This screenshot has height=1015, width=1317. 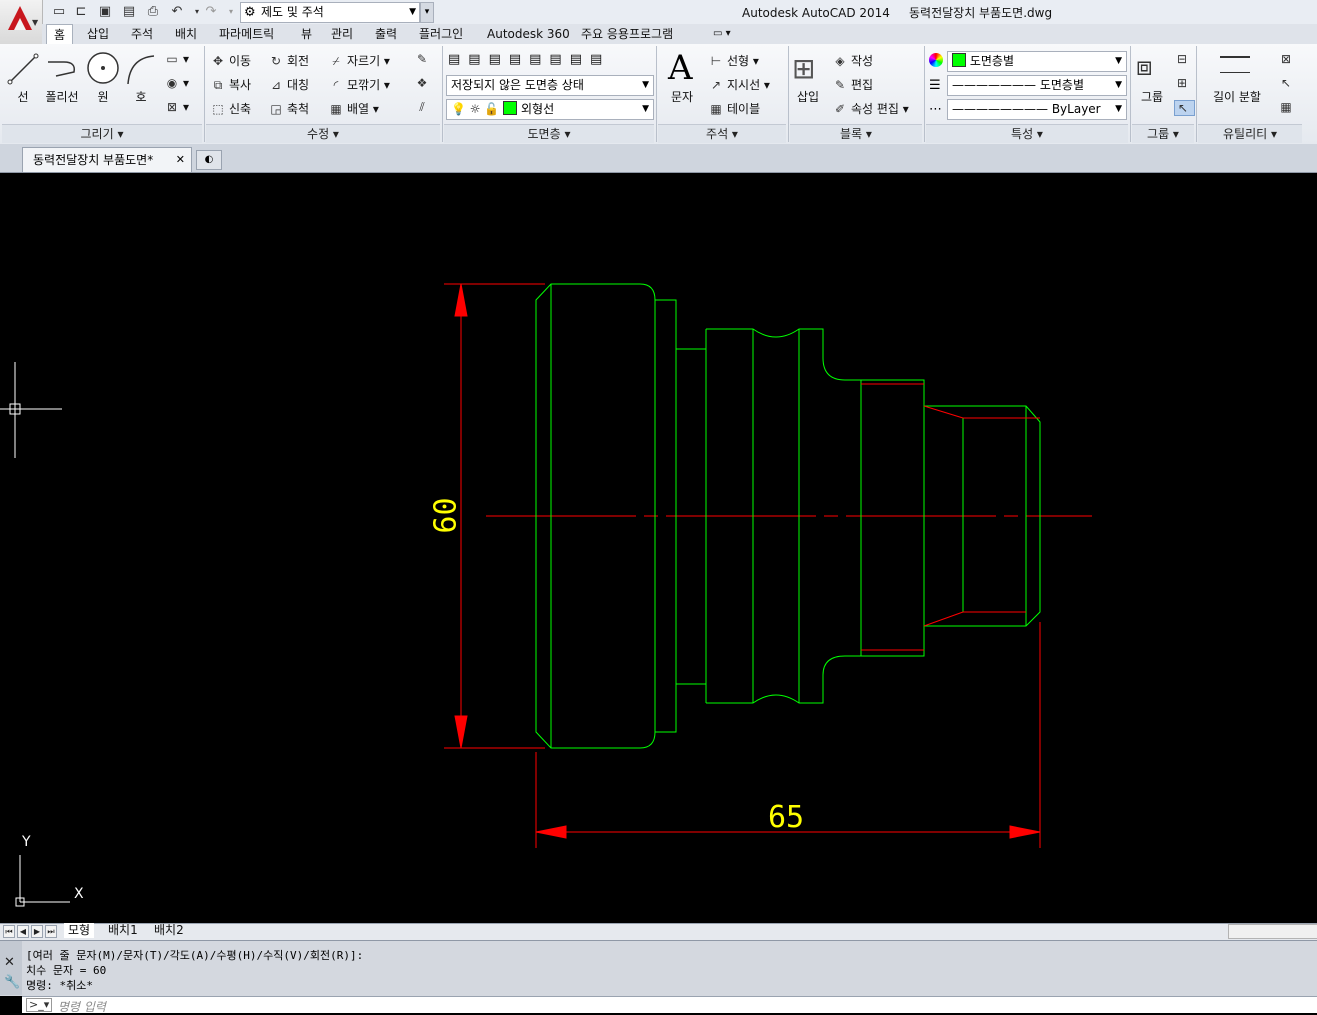 What do you see at coordinates (330, 12) in the screenshot?
I see `workspace-selector: ⚙ 제도 및 주석 ▼` at bounding box center [330, 12].